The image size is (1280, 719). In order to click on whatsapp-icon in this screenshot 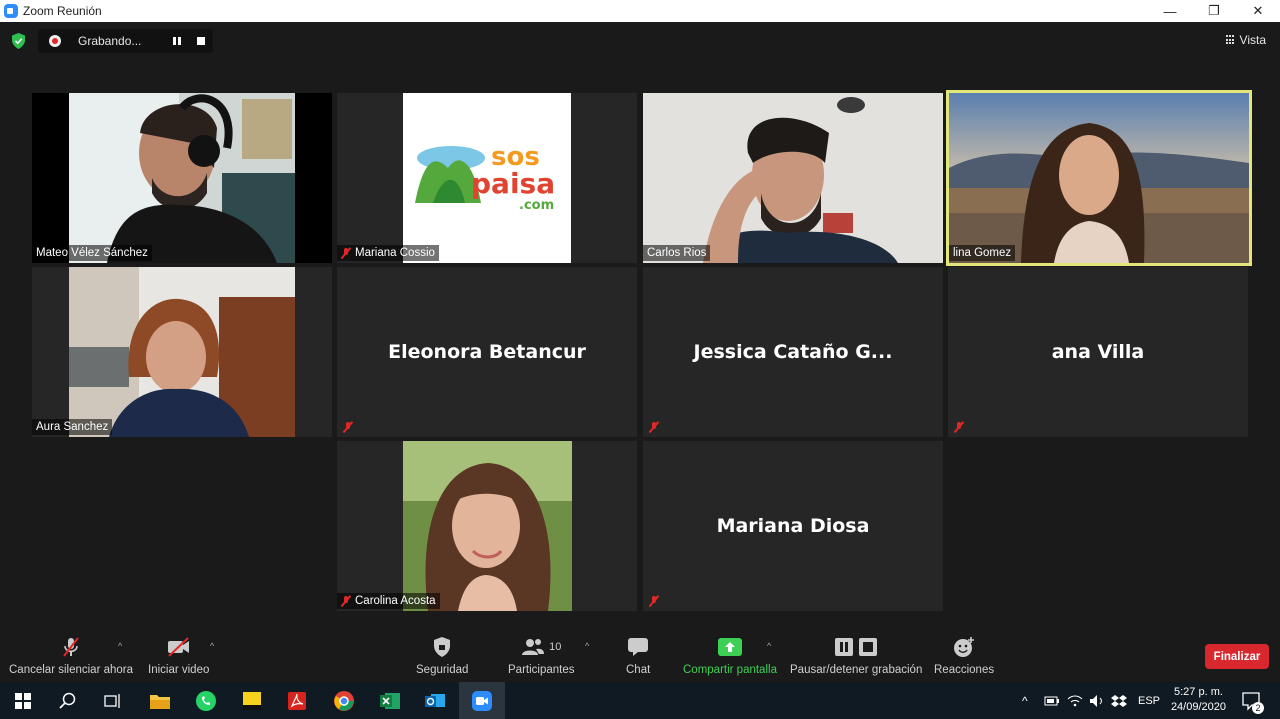, I will do `click(206, 701)`.